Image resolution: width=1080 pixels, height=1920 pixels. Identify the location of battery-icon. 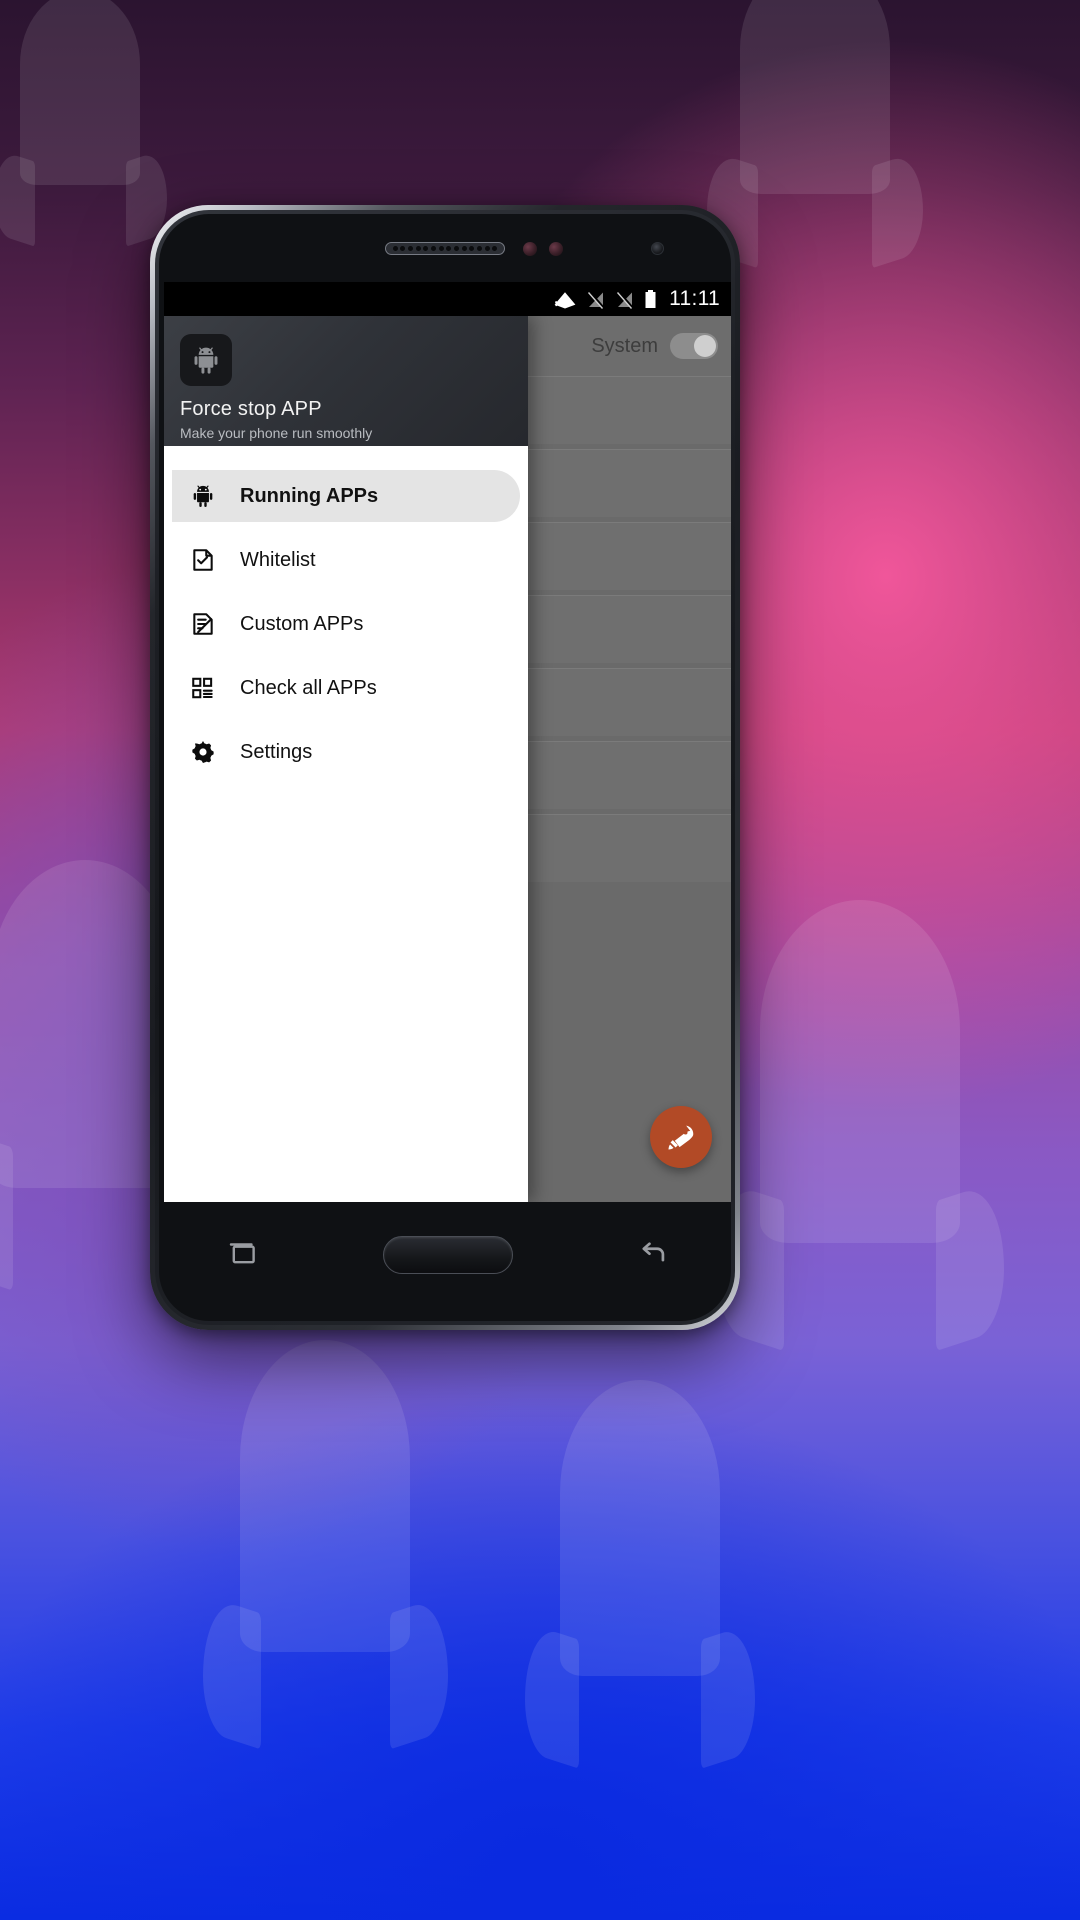
(650, 299).